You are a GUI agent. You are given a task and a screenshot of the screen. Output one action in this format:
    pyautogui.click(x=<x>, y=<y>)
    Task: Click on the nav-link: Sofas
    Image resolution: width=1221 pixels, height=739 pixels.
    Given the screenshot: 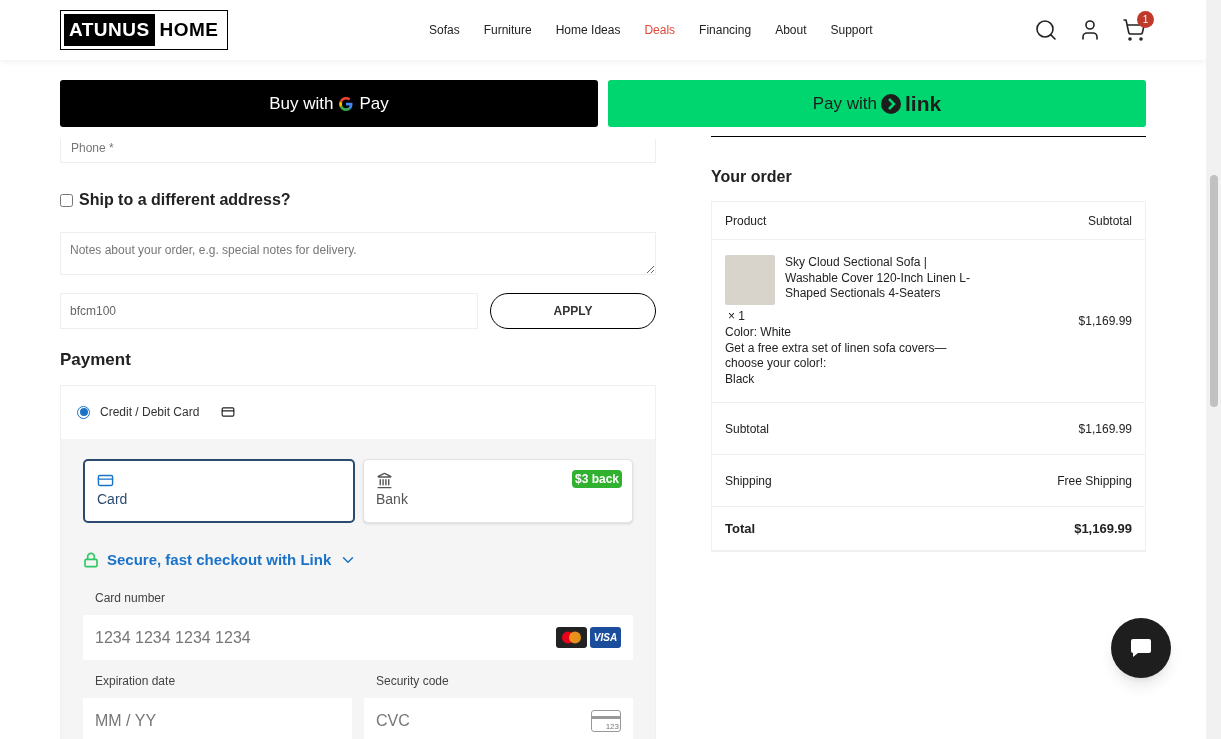 What is the action you would take?
    pyautogui.click(x=444, y=30)
    